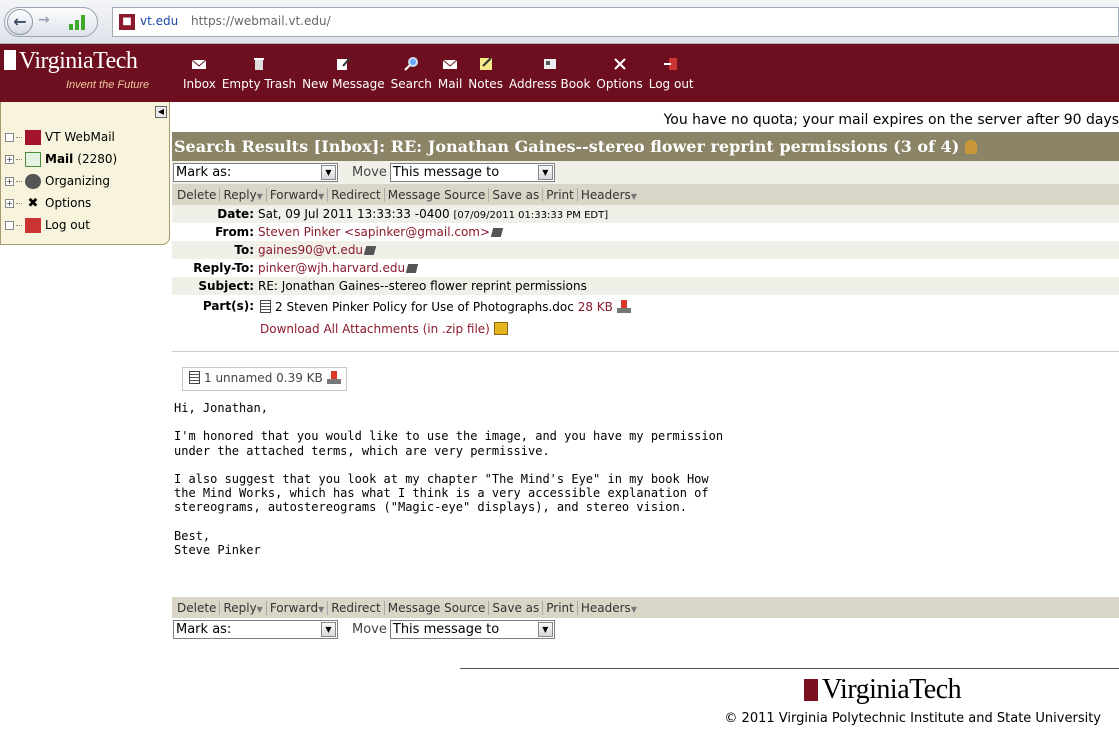  Describe the element at coordinates (500, 328) in the screenshot. I see `zip-archive-icon` at that location.